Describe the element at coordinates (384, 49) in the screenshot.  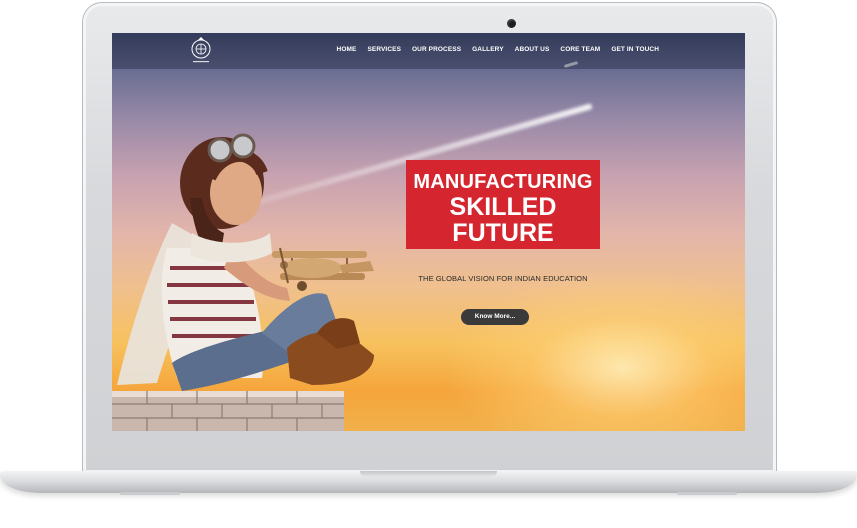
I see `nav-services: SERVICES` at that location.